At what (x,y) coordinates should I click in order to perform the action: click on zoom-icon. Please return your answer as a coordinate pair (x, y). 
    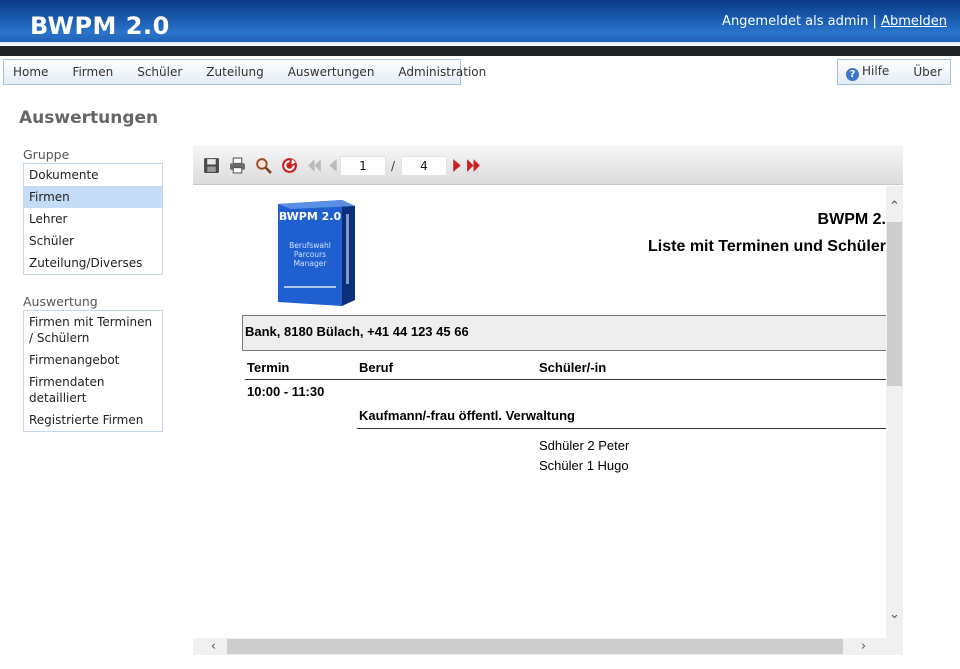
    Looking at the image, I should click on (263, 165).